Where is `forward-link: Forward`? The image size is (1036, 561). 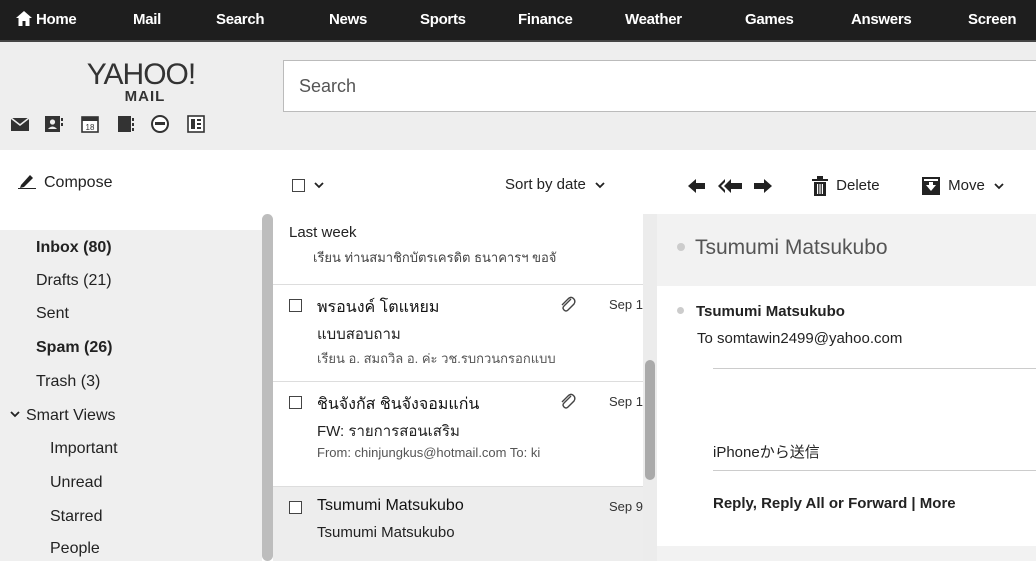
forward-link: Forward is located at coordinates (877, 503).